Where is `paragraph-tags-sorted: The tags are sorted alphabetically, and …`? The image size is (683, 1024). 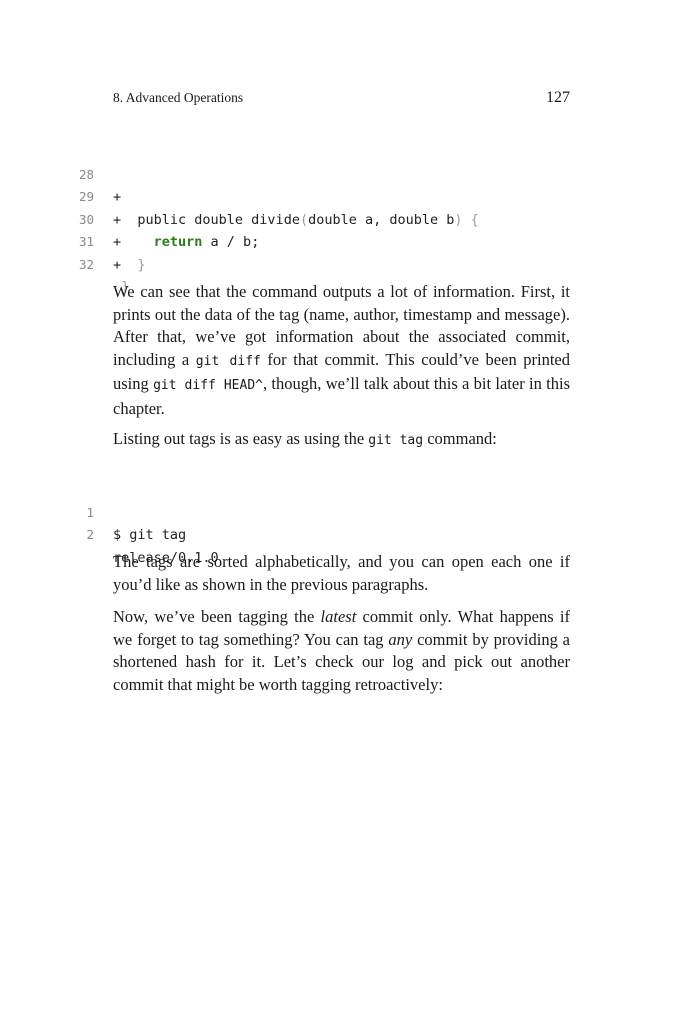 paragraph-tags-sorted: The tags are sorted alphabetically, and … is located at coordinates (341, 573).